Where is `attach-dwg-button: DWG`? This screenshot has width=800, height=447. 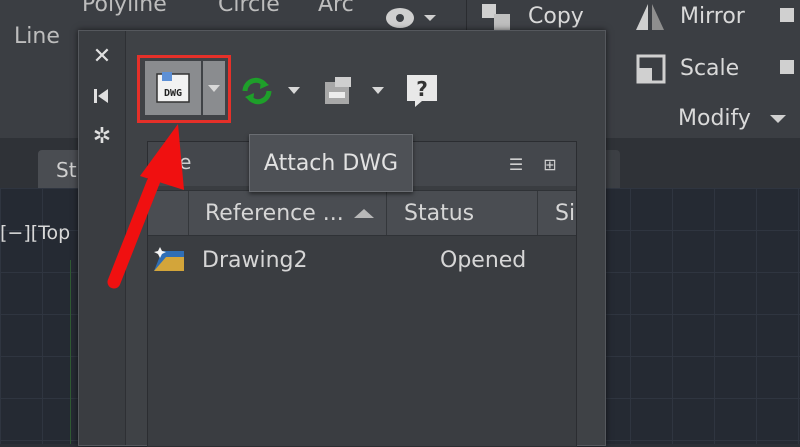 attach-dwg-button: DWG is located at coordinates (173, 88).